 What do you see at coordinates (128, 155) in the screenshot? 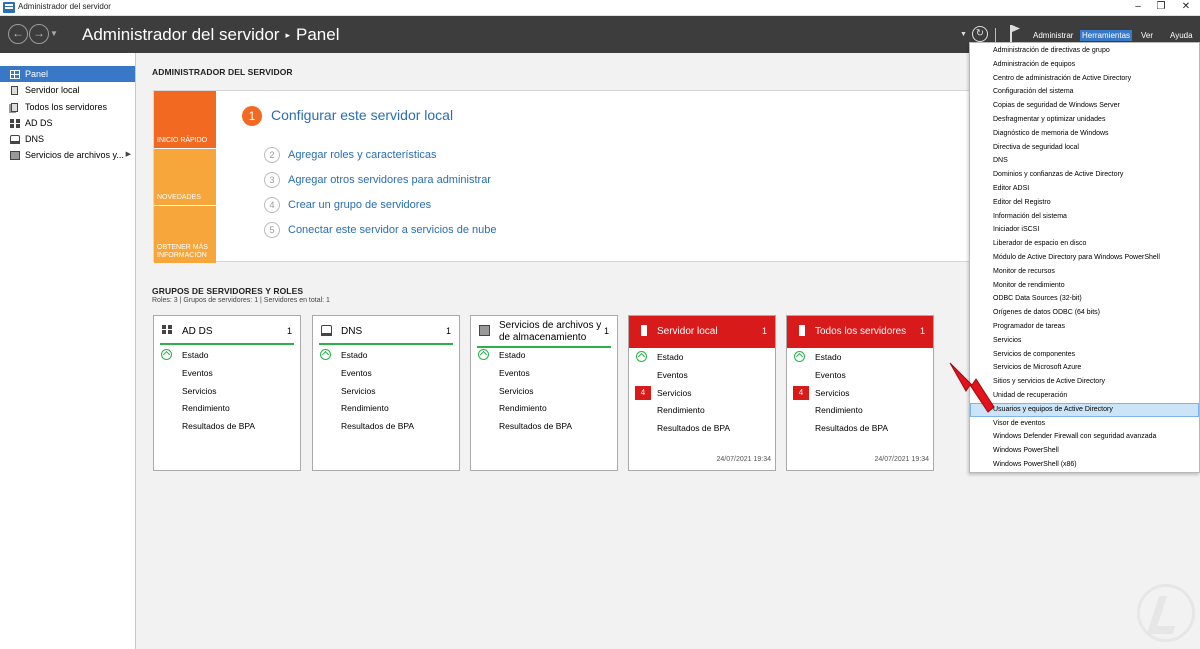
I see `expand-arrow-icon: ▶` at bounding box center [128, 155].